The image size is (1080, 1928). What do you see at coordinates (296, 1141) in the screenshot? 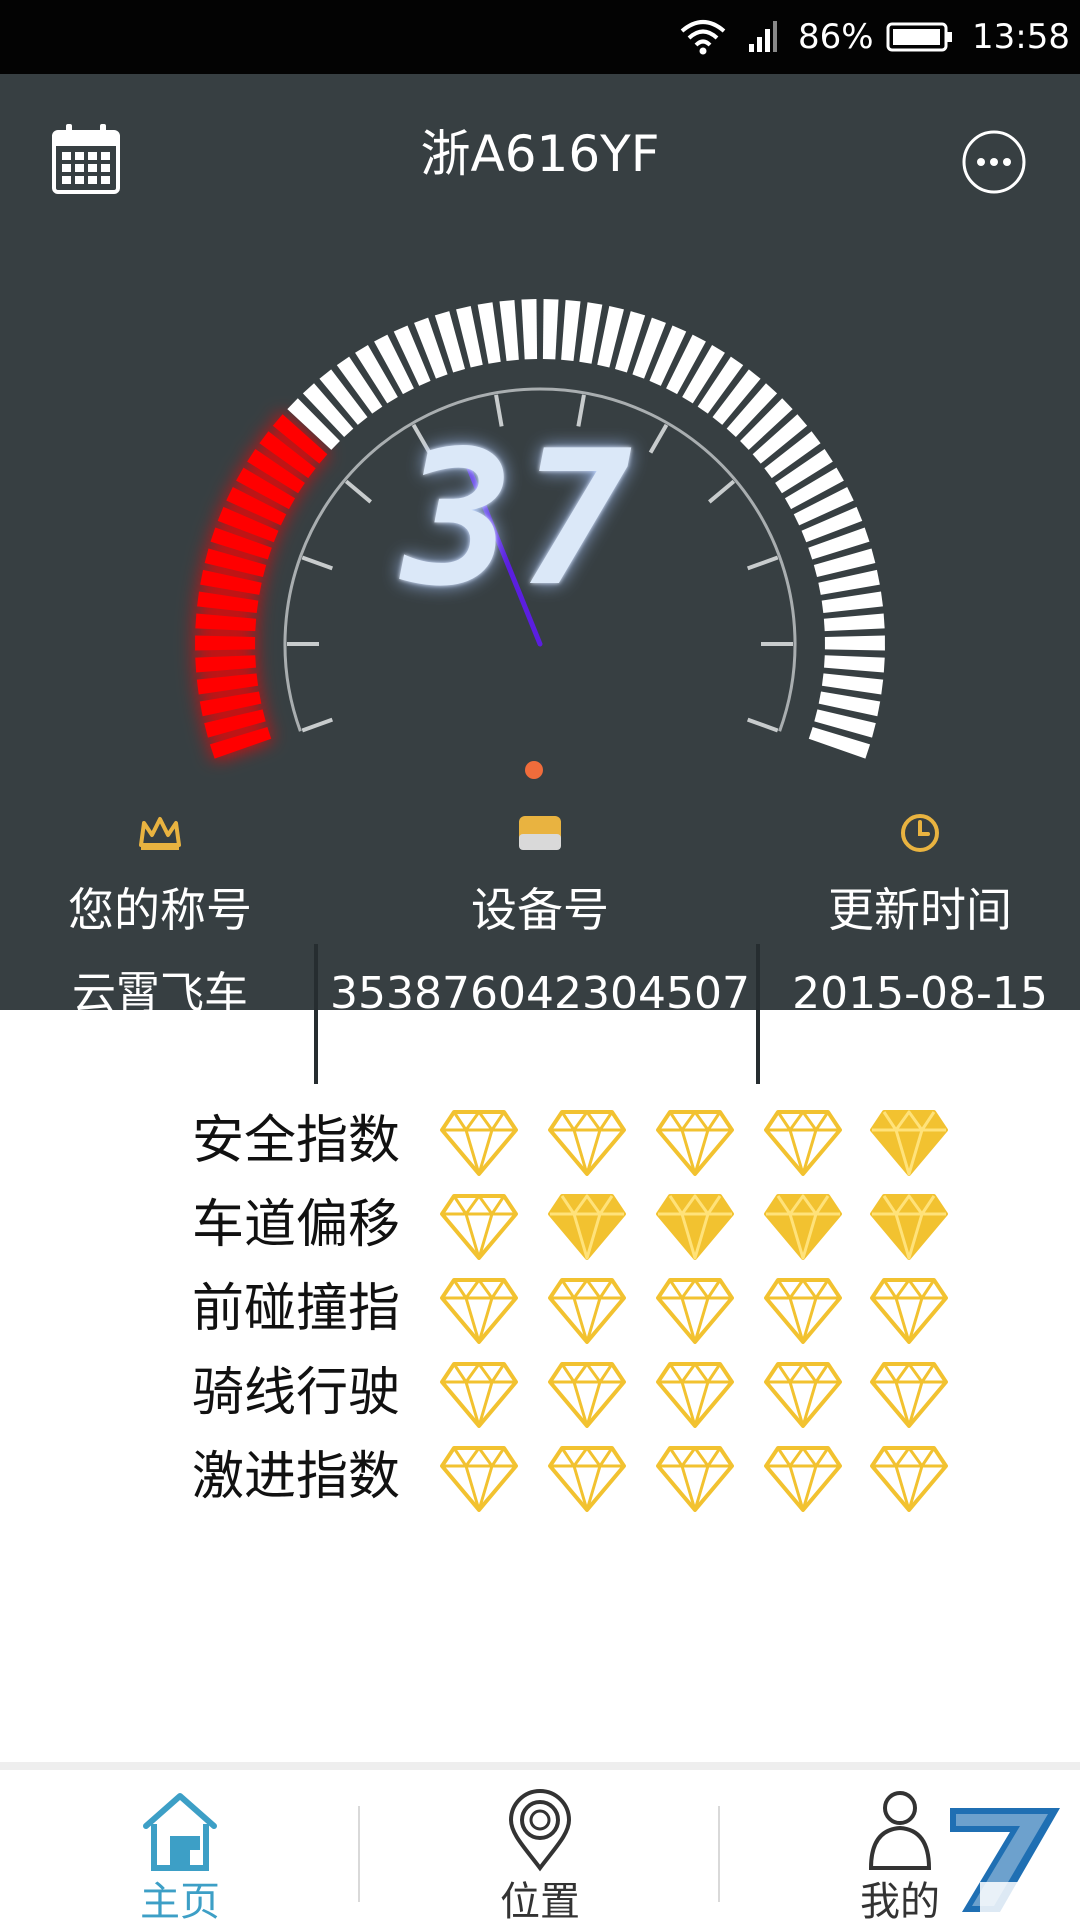
I see `rating-label: 安全指数` at bounding box center [296, 1141].